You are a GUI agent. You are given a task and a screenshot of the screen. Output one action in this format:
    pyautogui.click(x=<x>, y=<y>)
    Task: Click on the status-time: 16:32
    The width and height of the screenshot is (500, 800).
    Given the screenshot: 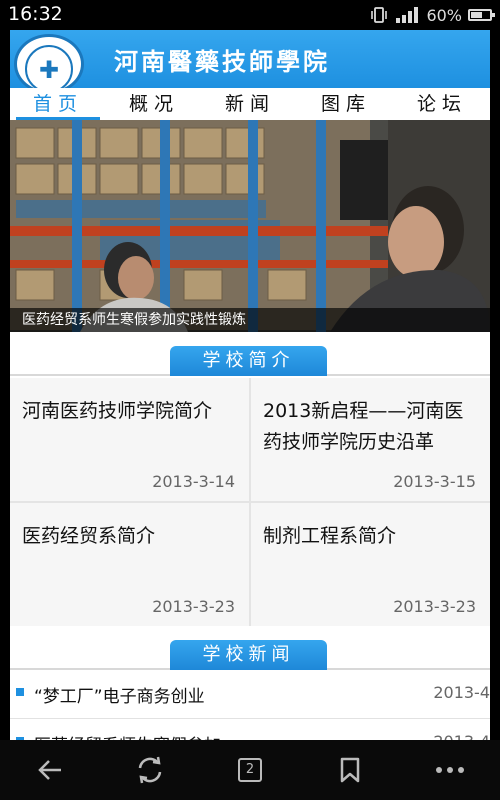 What is the action you would take?
    pyautogui.click(x=35, y=14)
    